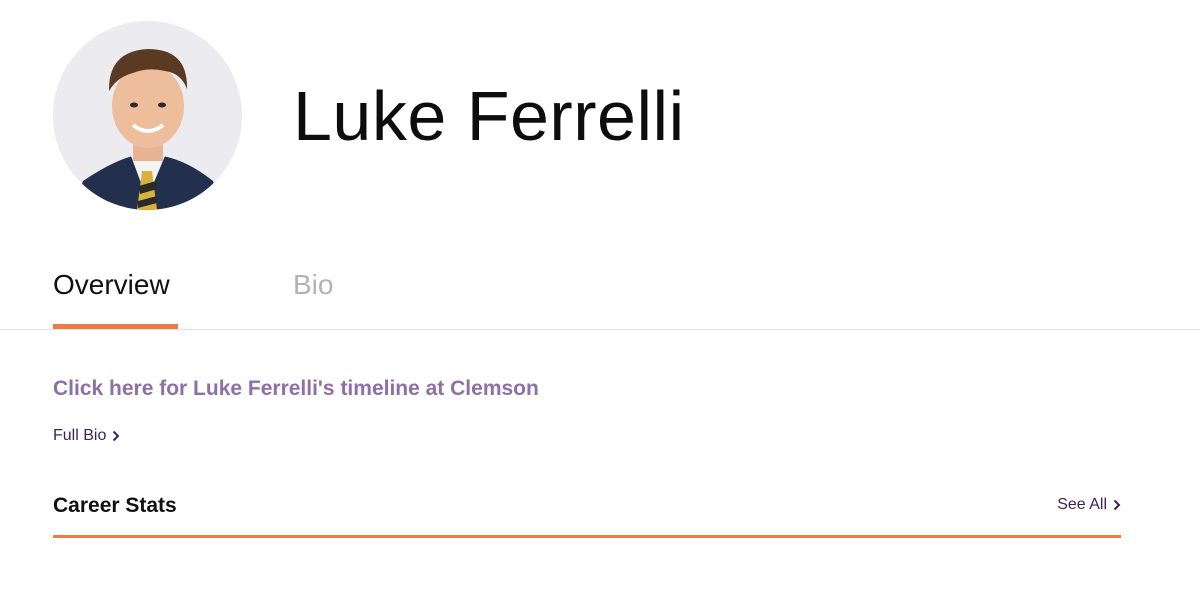 This screenshot has height=605, width=1200. Describe the element at coordinates (1082, 504) in the screenshot. I see `see-all-label: See All` at that location.